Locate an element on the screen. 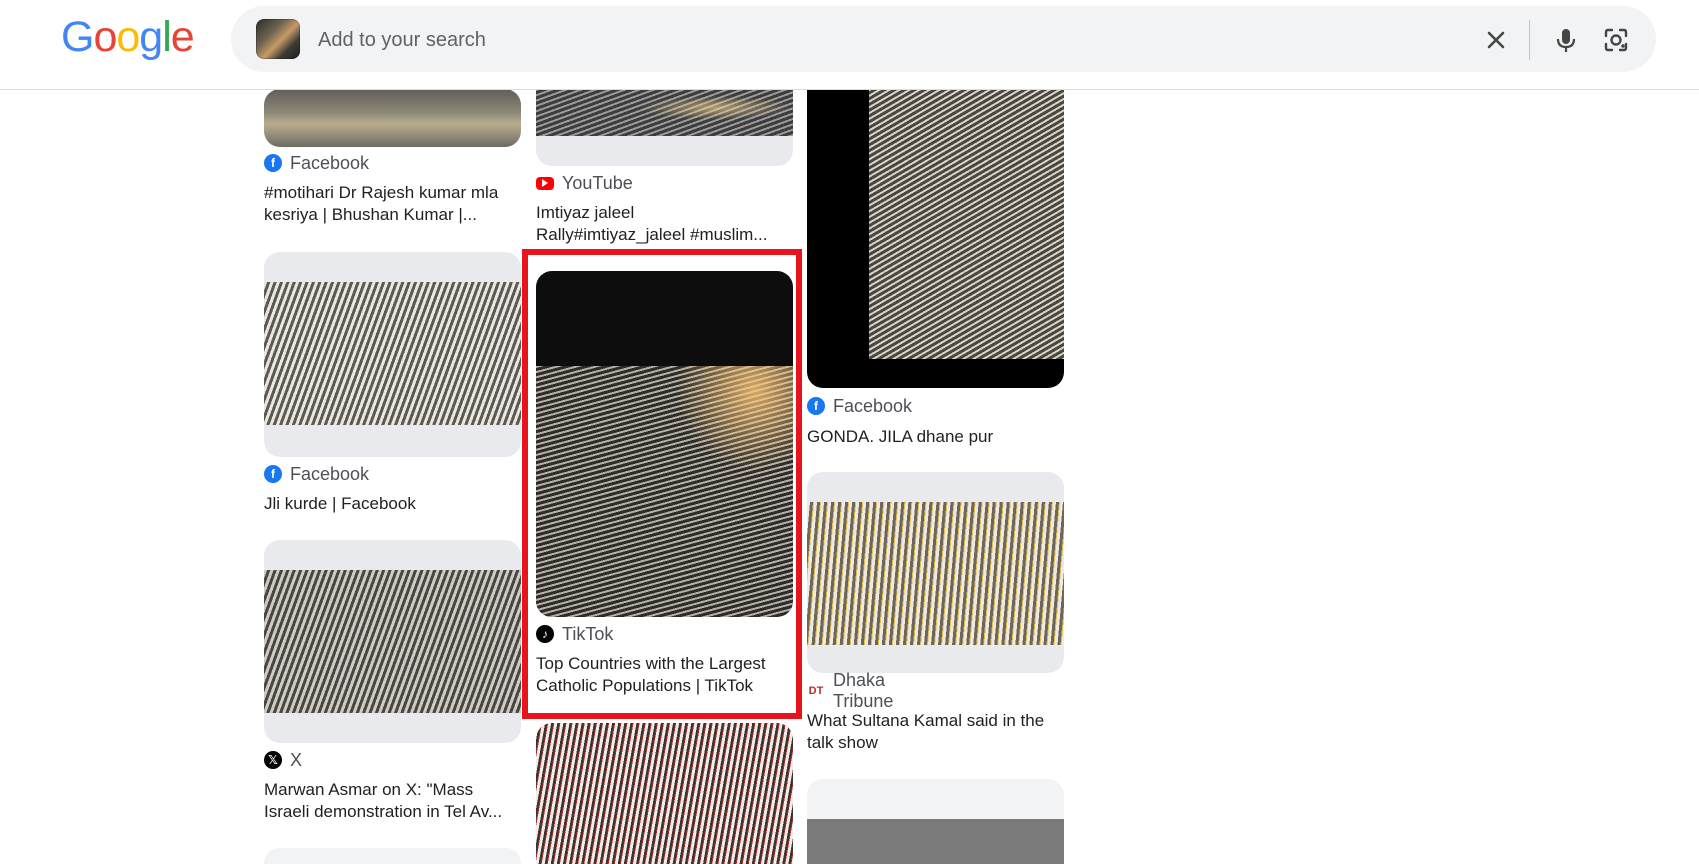 This screenshot has width=1699, height=864. result-source-label: Dhaka Tribune is located at coordinates (863, 690).